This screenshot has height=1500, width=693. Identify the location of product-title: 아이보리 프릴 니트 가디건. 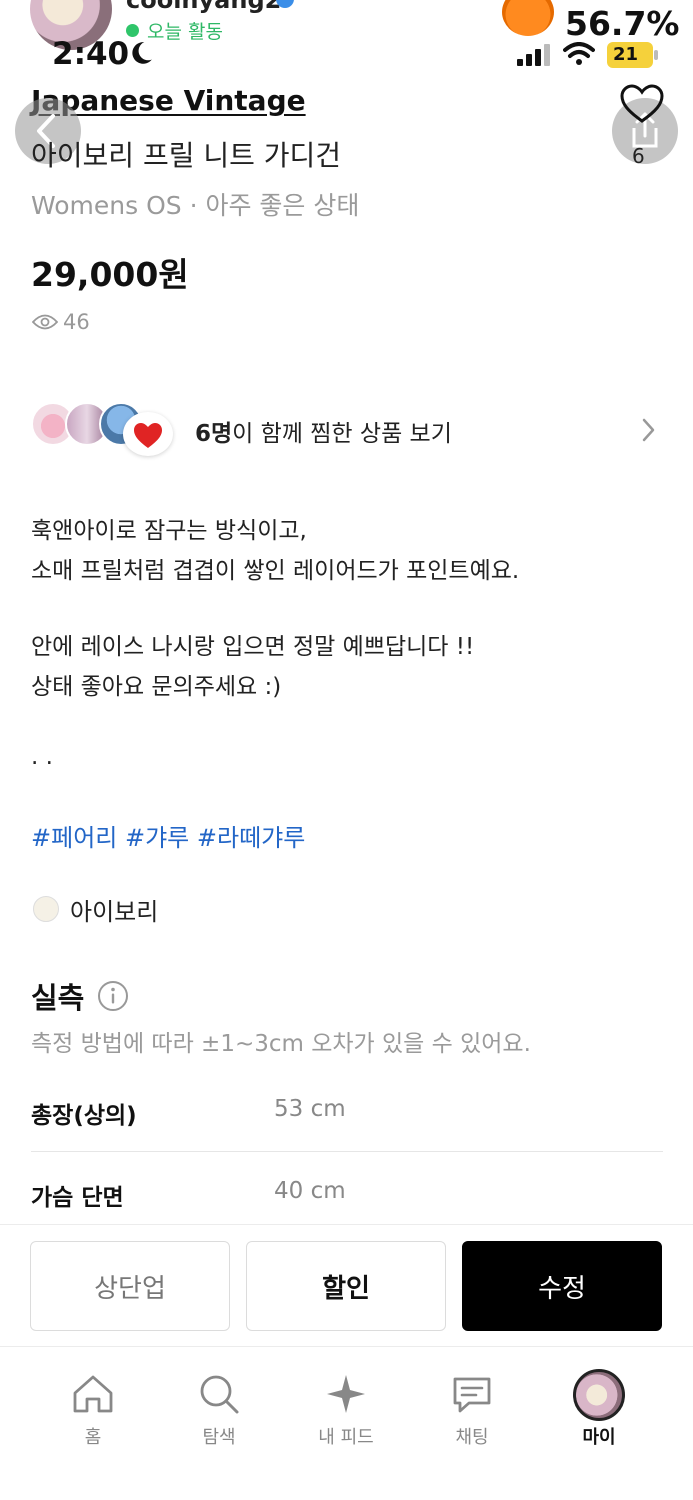
(186, 155).